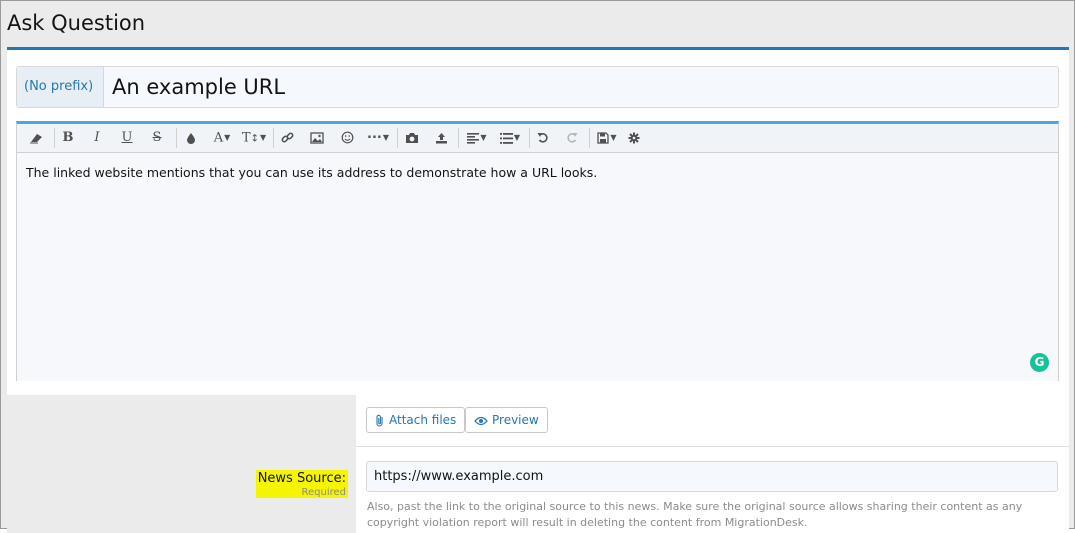 The height and width of the screenshot is (533, 1075). I want to click on smilies-button, so click(347, 138).